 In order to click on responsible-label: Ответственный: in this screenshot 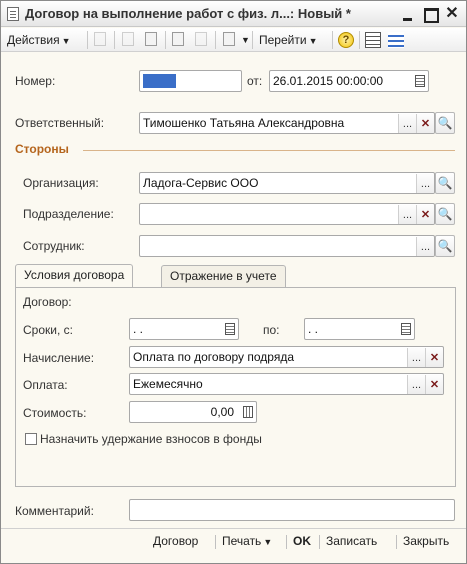, I will do `click(60, 123)`.